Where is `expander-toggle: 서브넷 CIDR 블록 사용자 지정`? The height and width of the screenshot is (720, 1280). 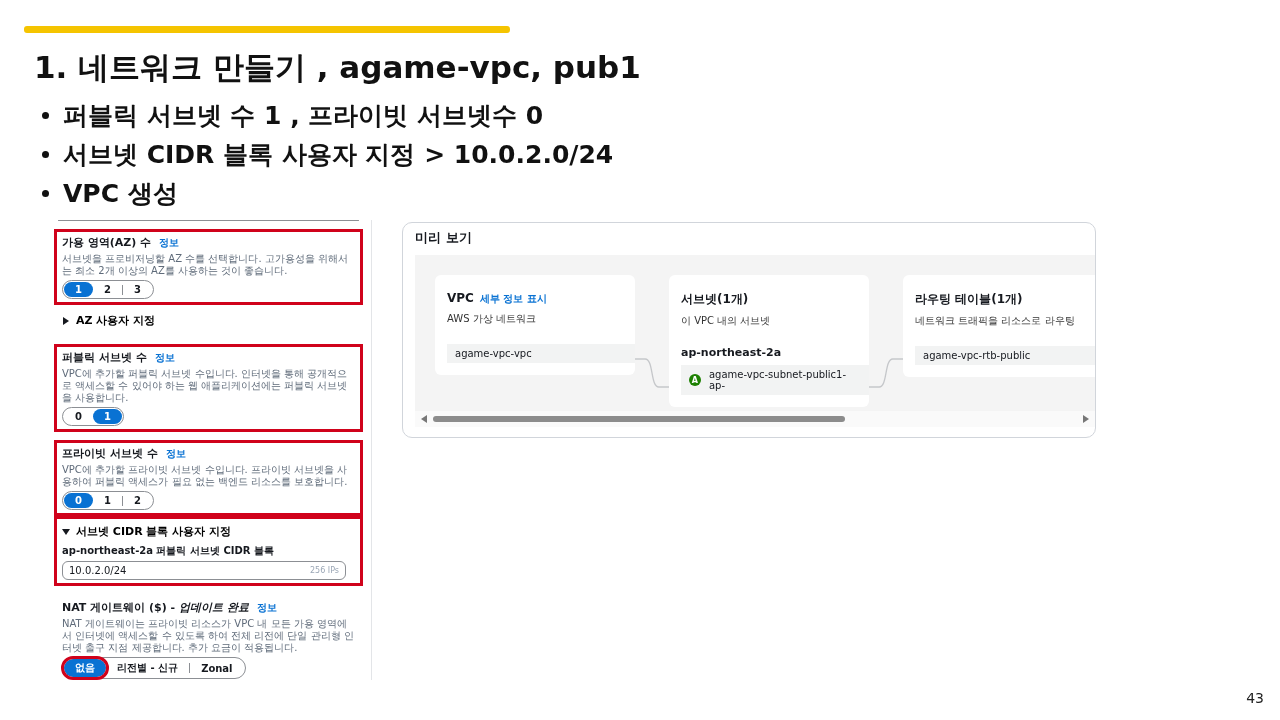
expander-toggle: 서브넷 CIDR 블록 사용자 지정 is located at coordinates (147, 531).